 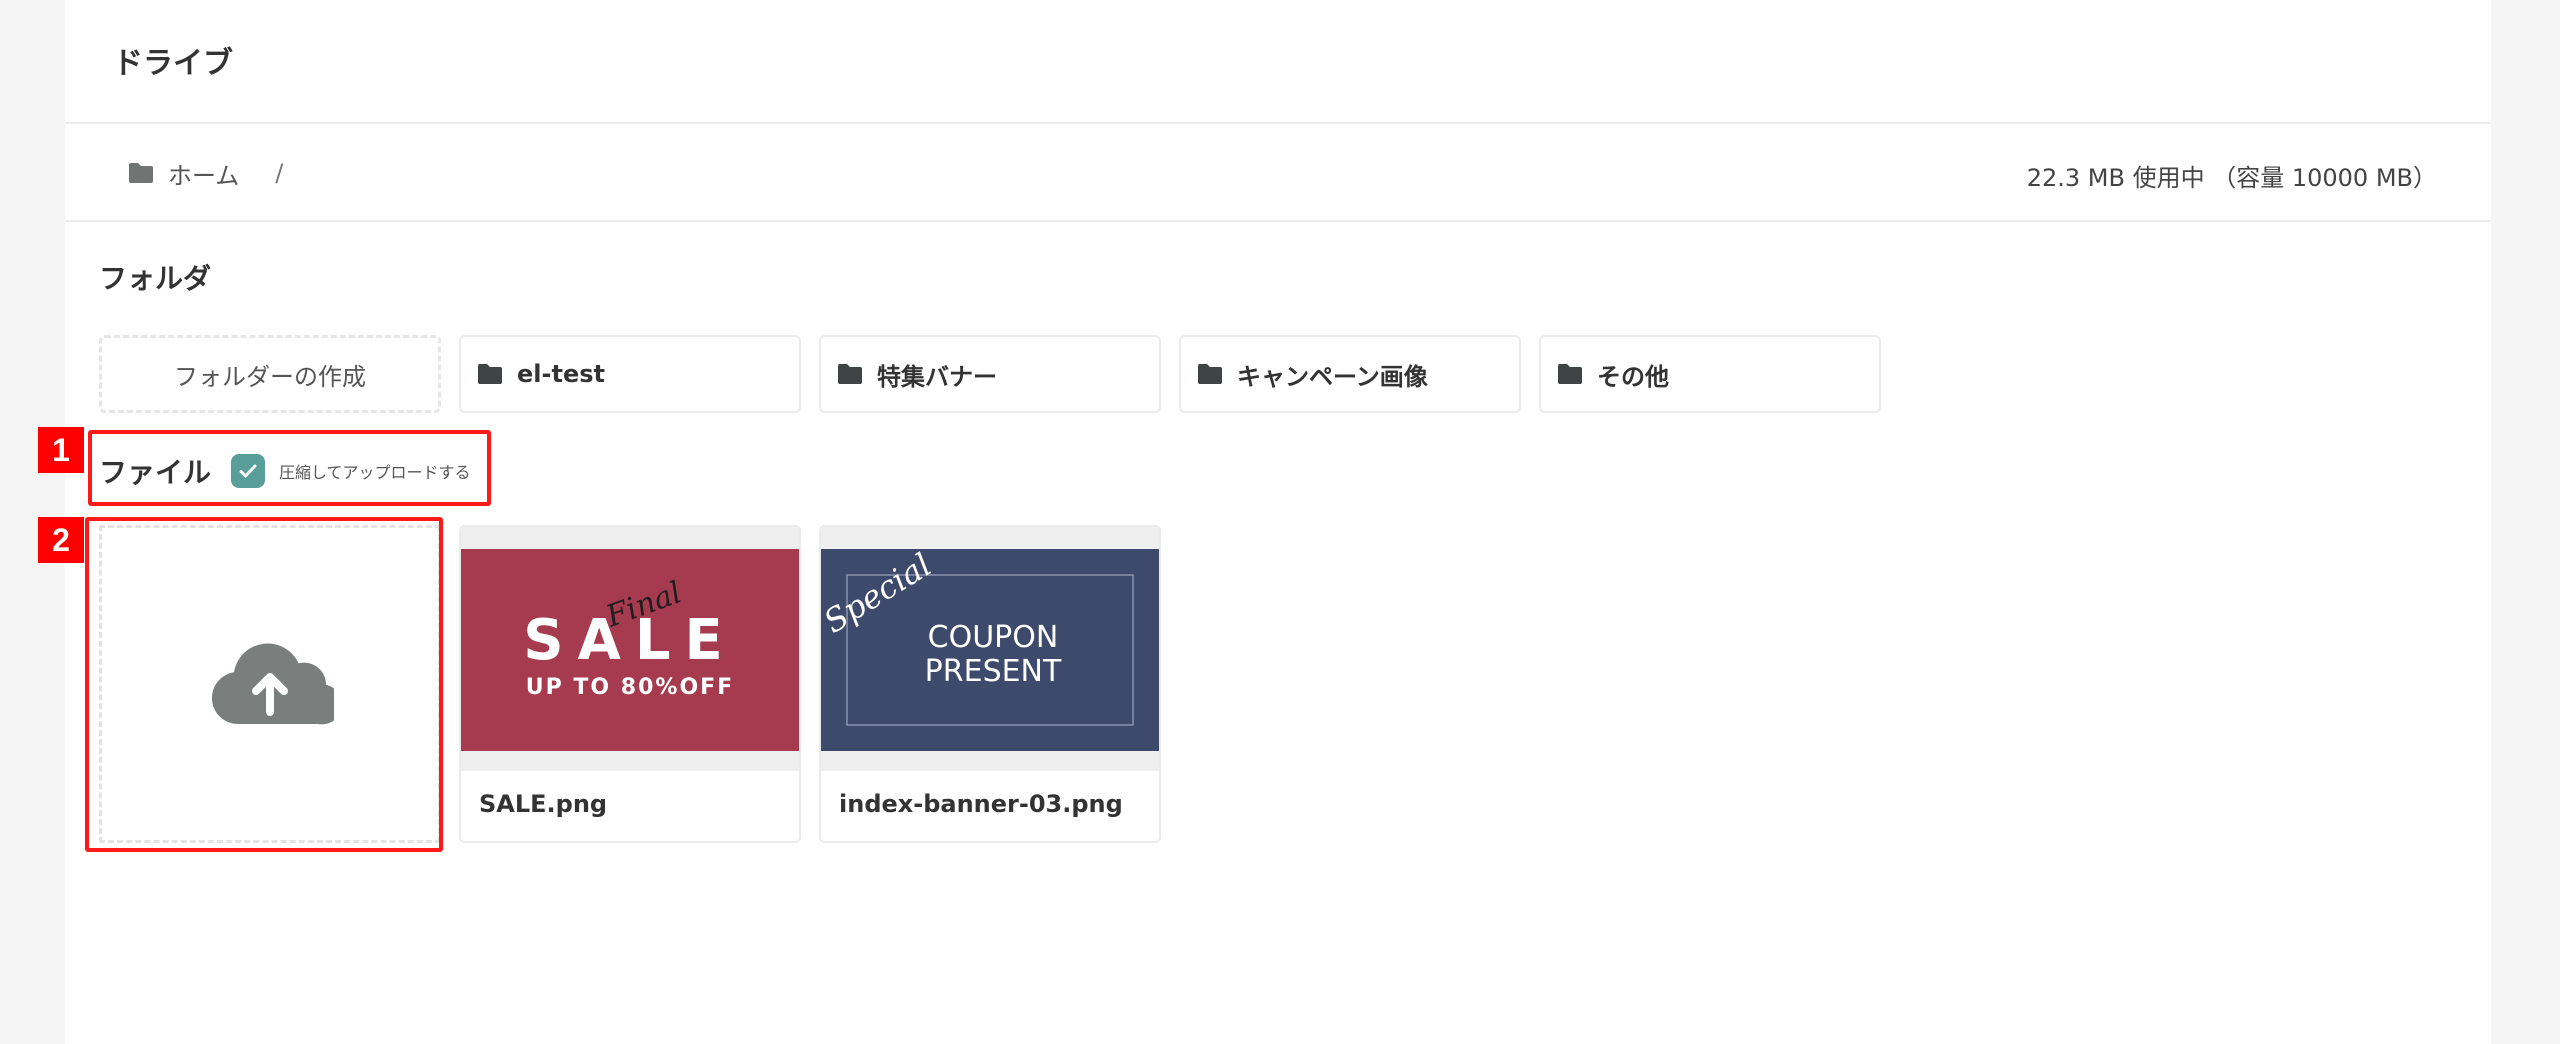 I want to click on folder-item: キャンペーン画像, so click(x=1350, y=374).